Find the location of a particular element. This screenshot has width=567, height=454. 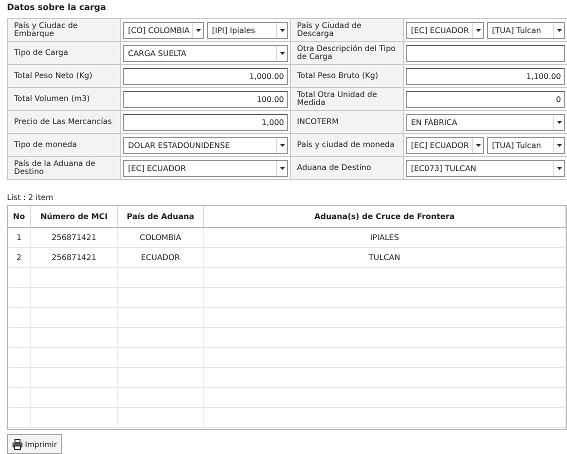

input-field is located at coordinates (485, 53).